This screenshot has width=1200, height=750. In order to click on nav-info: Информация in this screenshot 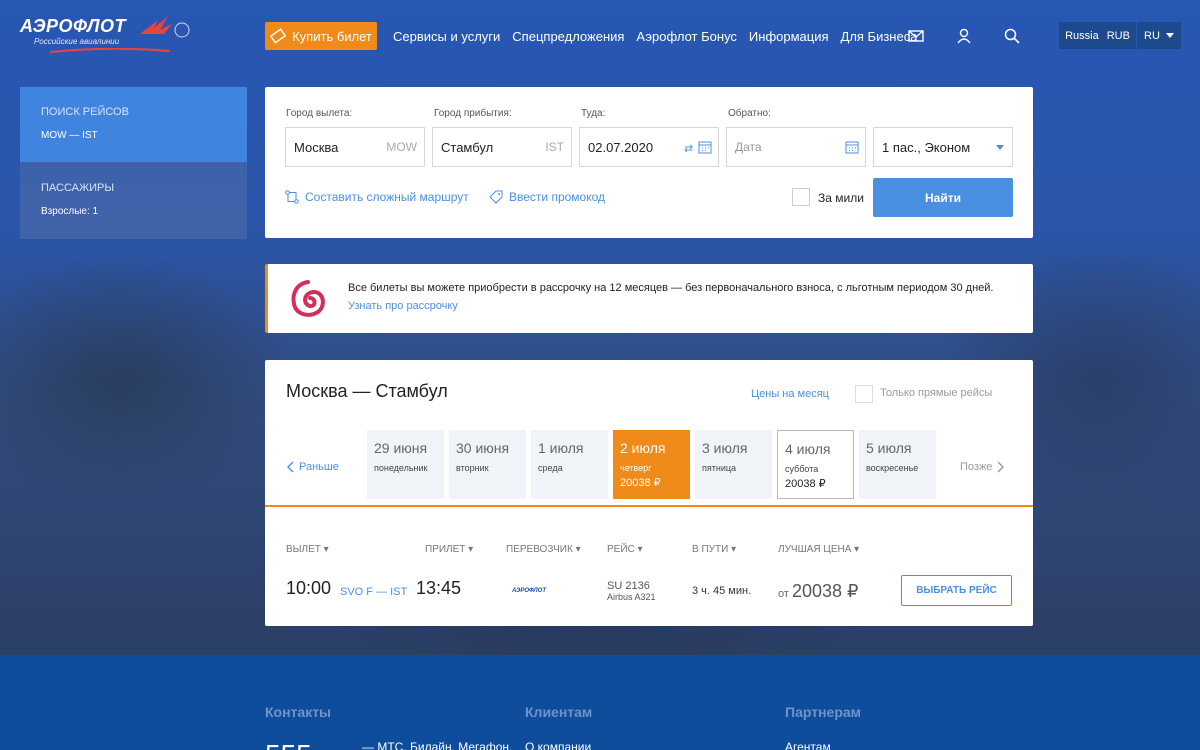, I will do `click(789, 36)`.